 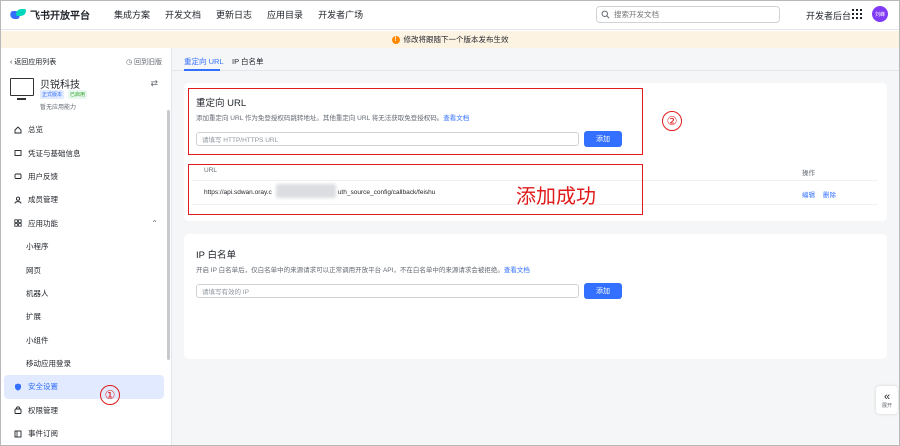 I want to click on app-card: 贝锐科技 ⇄ 正式版本 已启用 暂无应用能力, so click(x=85, y=94).